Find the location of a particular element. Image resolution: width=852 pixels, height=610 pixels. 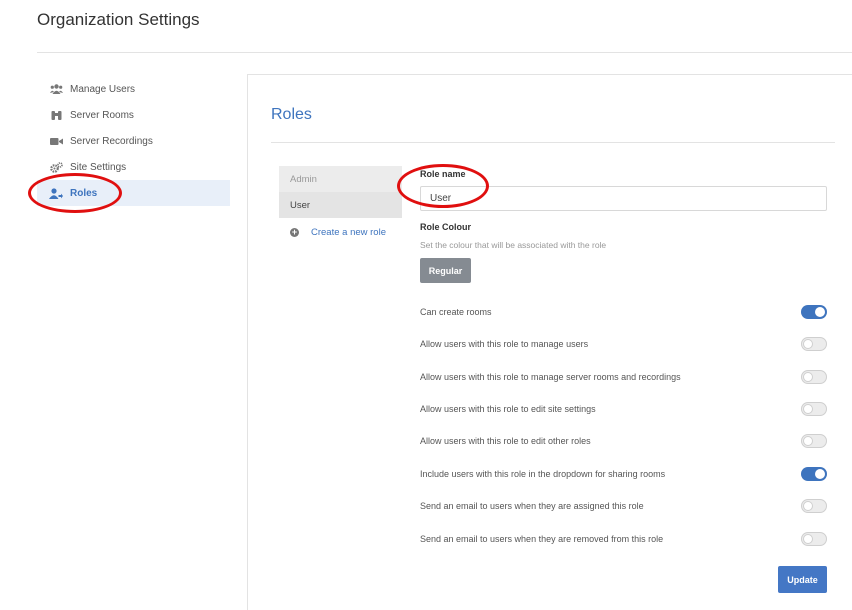

update-button: Update is located at coordinates (802, 579).